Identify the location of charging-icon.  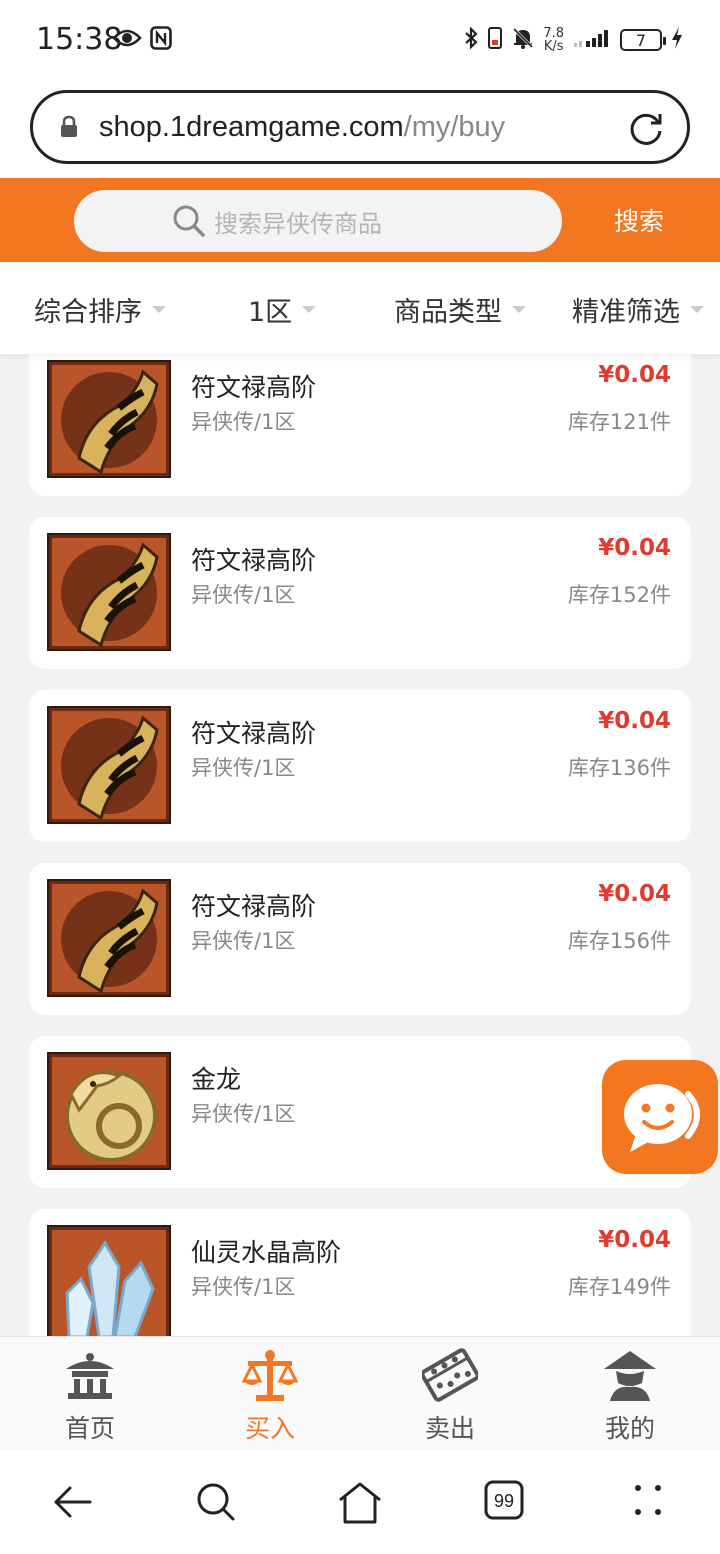
(677, 40).